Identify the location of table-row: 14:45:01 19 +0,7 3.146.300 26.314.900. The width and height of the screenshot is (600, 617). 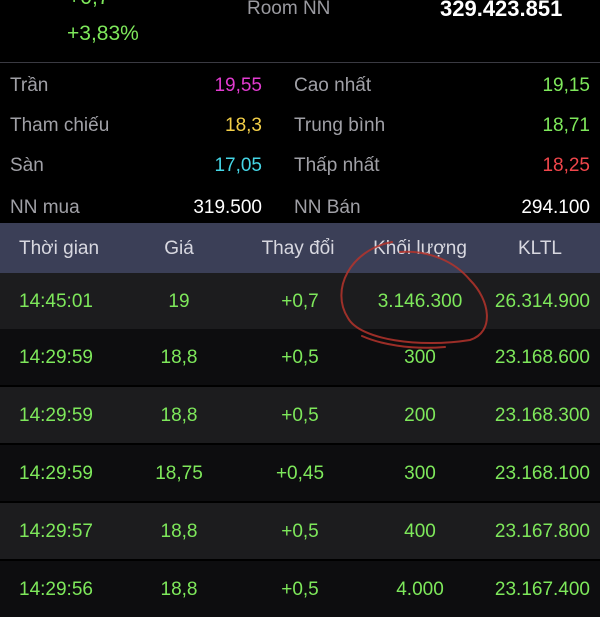
(300, 301).